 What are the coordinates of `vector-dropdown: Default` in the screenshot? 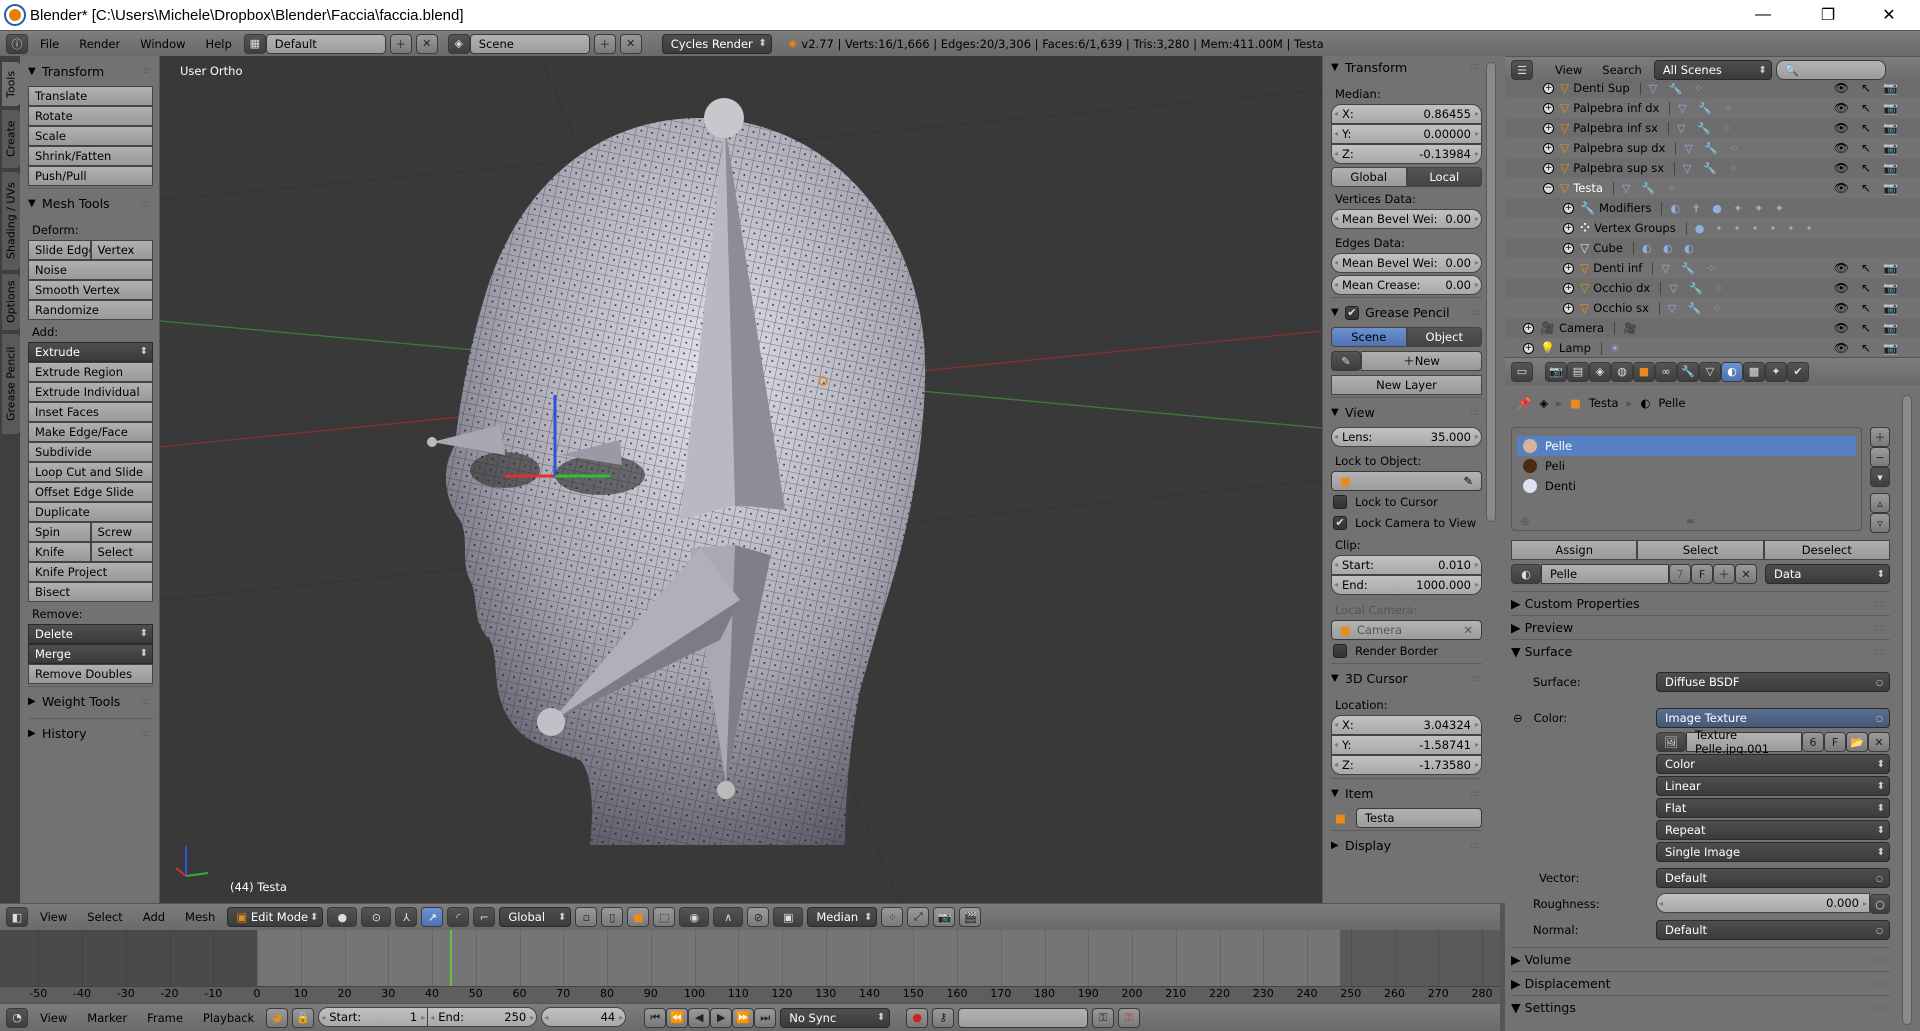 It's located at (1773, 878).